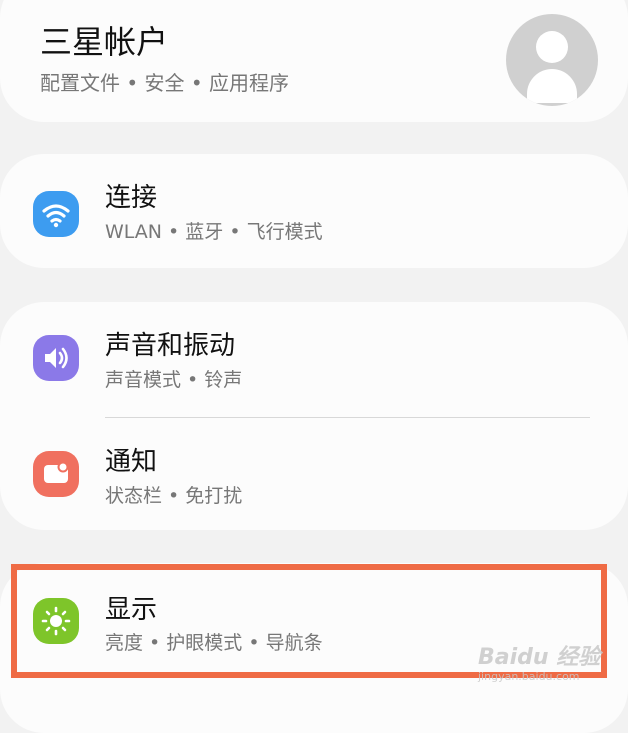 This screenshot has height=733, width=628. Describe the element at coordinates (552, 47) in the screenshot. I see `avatar-head` at that location.